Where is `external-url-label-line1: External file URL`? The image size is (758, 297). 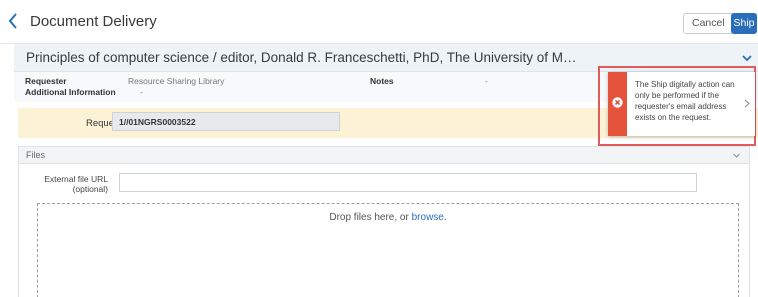 external-url-label-line1: External file URL is located at coordinates (76, 179).